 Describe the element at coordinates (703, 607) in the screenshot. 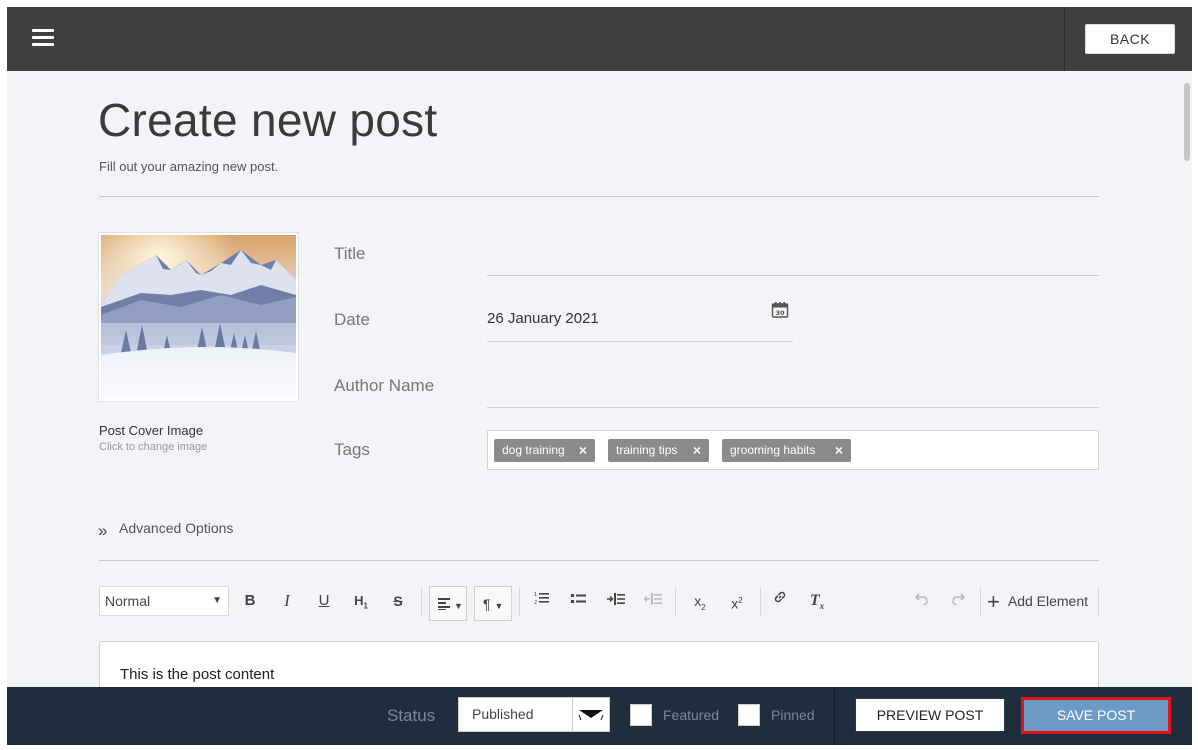

I see `subscript-index: 2` at that location.